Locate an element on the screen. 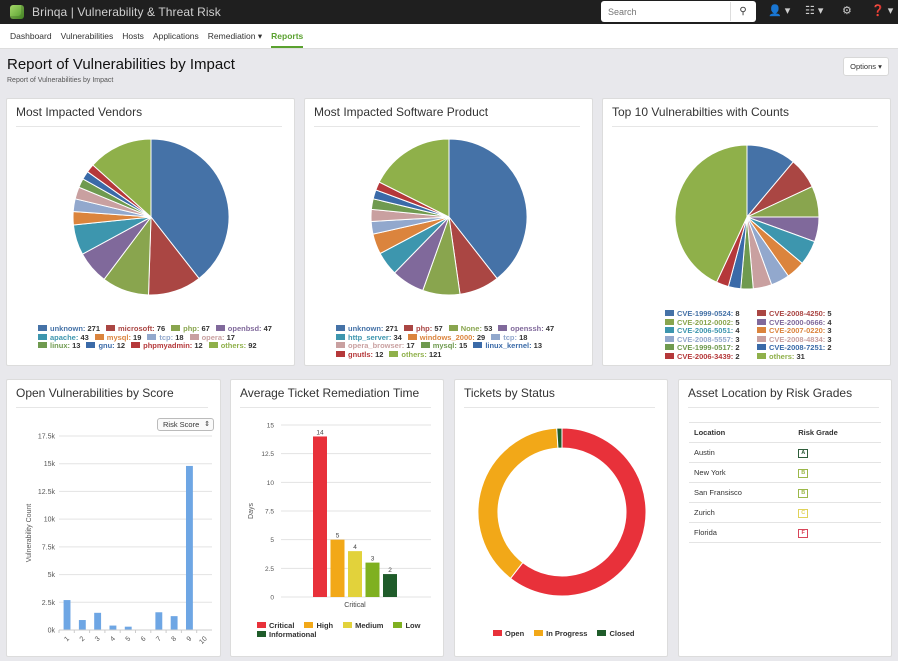  legend-item: Open is located at coordinates (509, 634).